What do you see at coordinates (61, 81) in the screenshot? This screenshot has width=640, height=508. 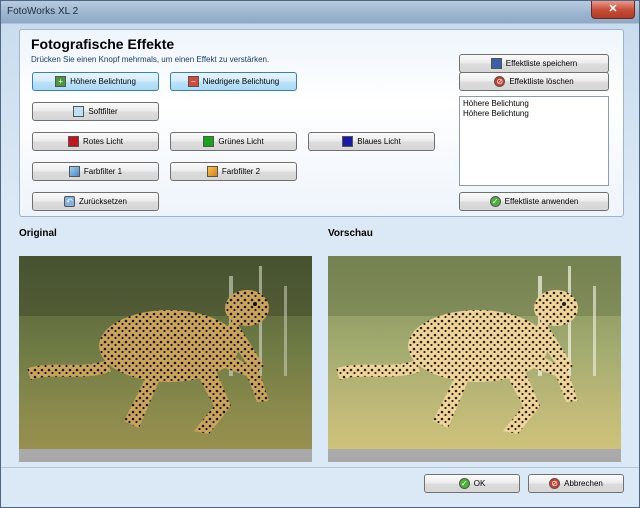 I see `exposure-up-icon: +` at bounding box center [61, 81].